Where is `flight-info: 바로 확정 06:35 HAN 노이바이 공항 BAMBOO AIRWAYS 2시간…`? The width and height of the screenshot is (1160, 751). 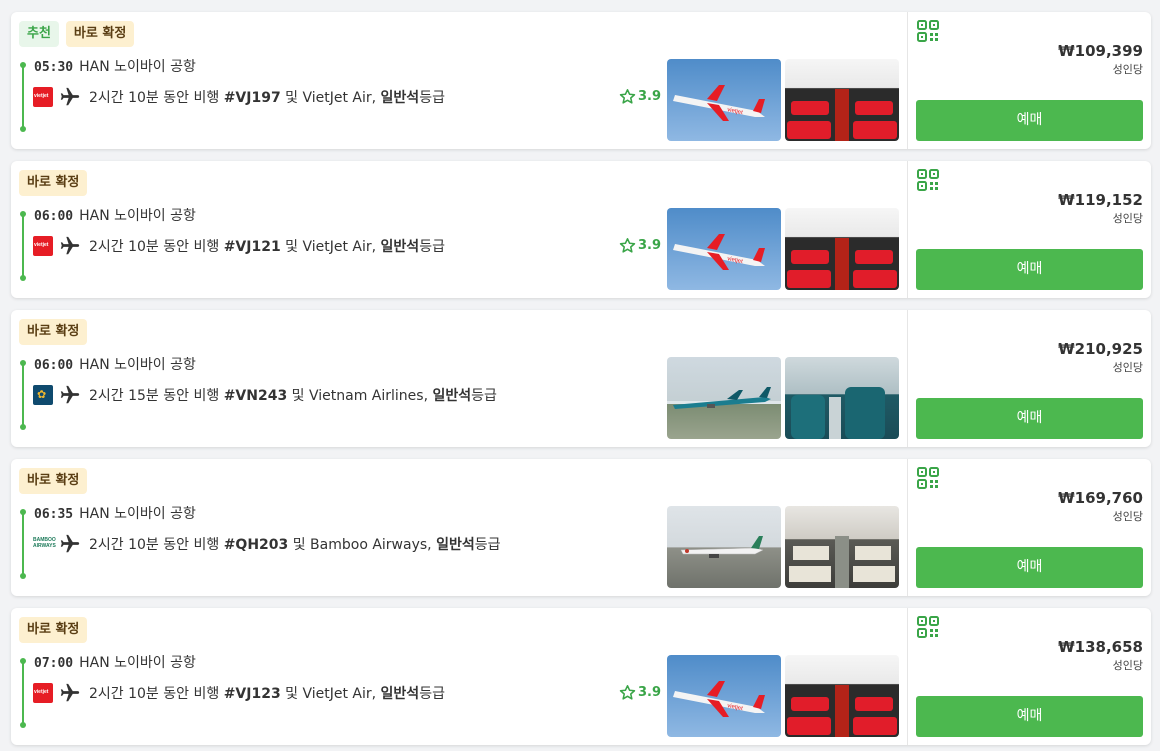 flight-info: 바로 확정 06:35 HAN 노이바이 공항 BAMBOO AIRWAYS 2시간… is located at coordinates (459, 527).